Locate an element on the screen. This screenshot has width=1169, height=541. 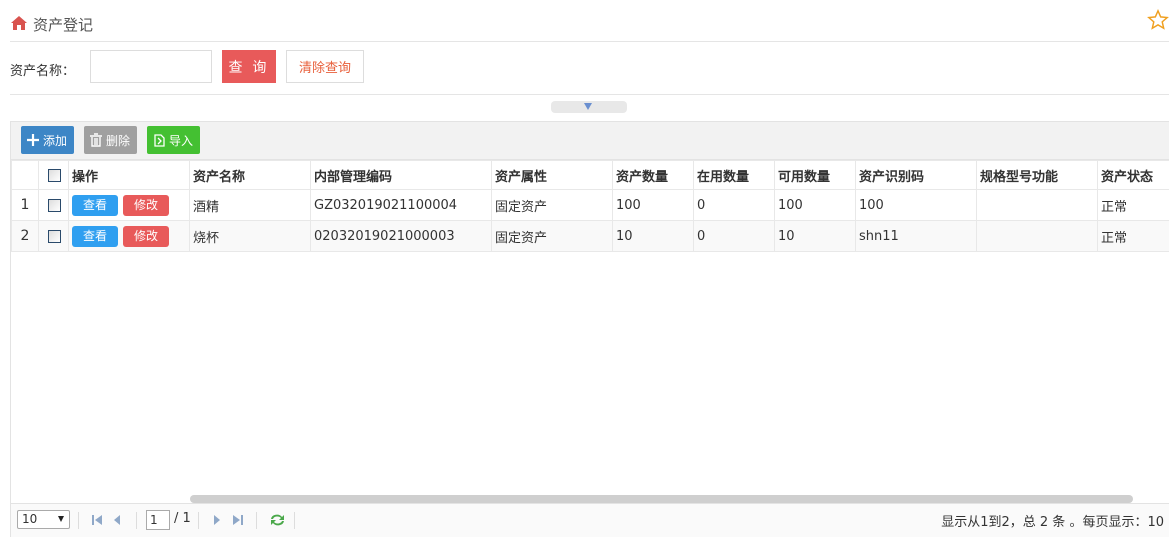
import-file-icon is located at coordinates (159, 140).